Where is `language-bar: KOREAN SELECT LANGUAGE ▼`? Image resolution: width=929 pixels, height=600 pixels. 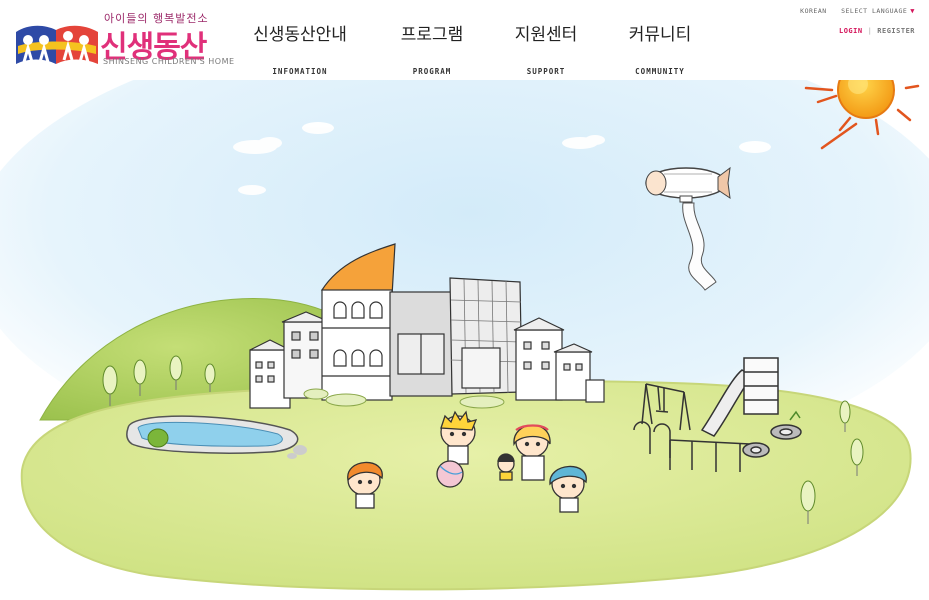
language-bar: KOREAN SELECT LANGUAGE ▼ is located at coordinates (857, 11).